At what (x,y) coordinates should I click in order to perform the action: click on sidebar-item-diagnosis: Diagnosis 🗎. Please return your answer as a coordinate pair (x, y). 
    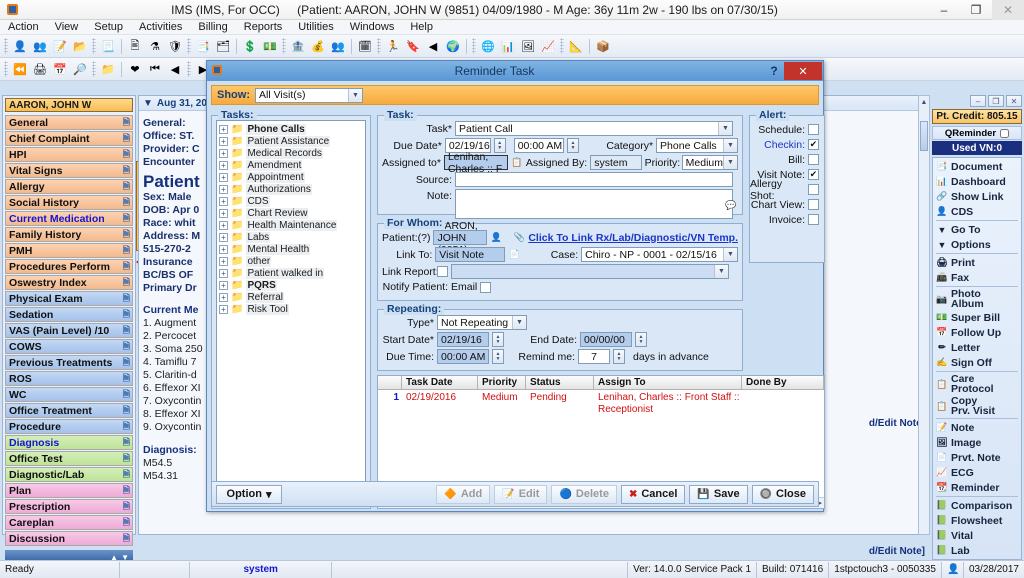
    Looking at the image, I should click on (69, 442).